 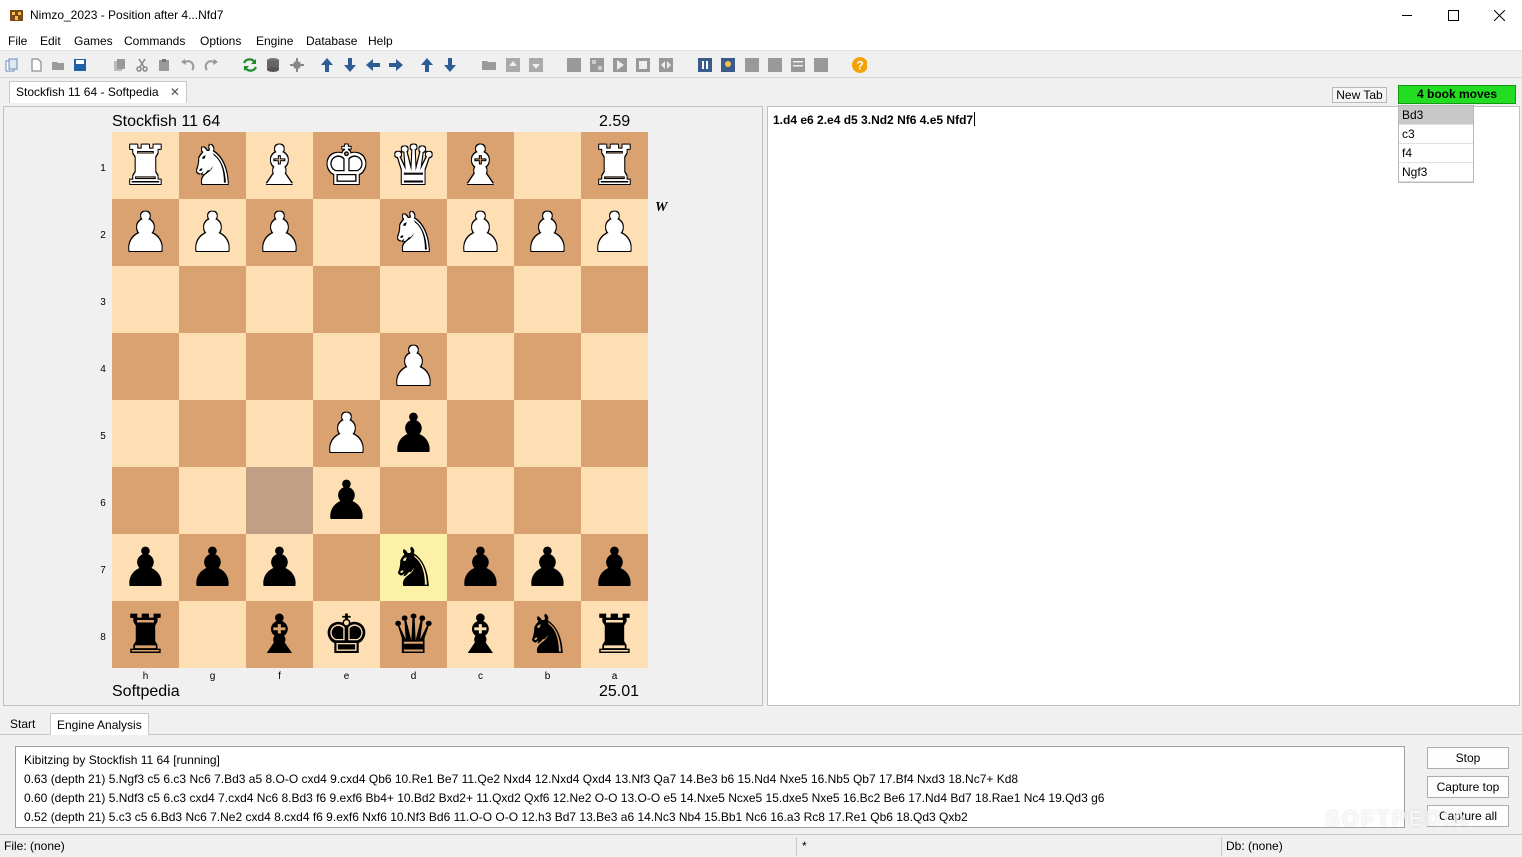 I want to click on black-queen-icon: ♛, so click(x=413, y=634).